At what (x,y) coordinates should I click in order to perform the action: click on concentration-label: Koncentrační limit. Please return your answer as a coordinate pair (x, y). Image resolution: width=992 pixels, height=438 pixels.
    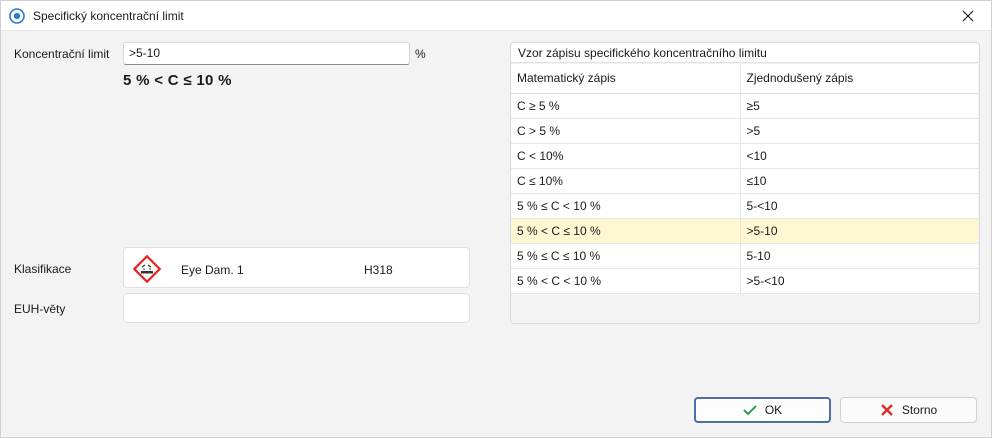
    Looking at the image, I should click on (62, 54).